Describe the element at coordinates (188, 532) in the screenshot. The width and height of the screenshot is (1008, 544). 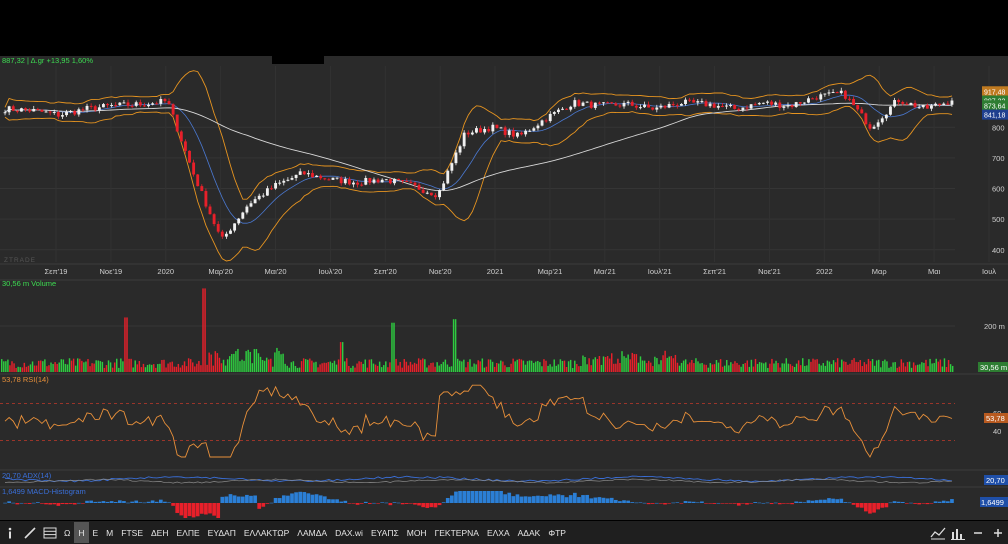
I see `toolbar-symbol-button: ΕΛΠΕ` at that location.